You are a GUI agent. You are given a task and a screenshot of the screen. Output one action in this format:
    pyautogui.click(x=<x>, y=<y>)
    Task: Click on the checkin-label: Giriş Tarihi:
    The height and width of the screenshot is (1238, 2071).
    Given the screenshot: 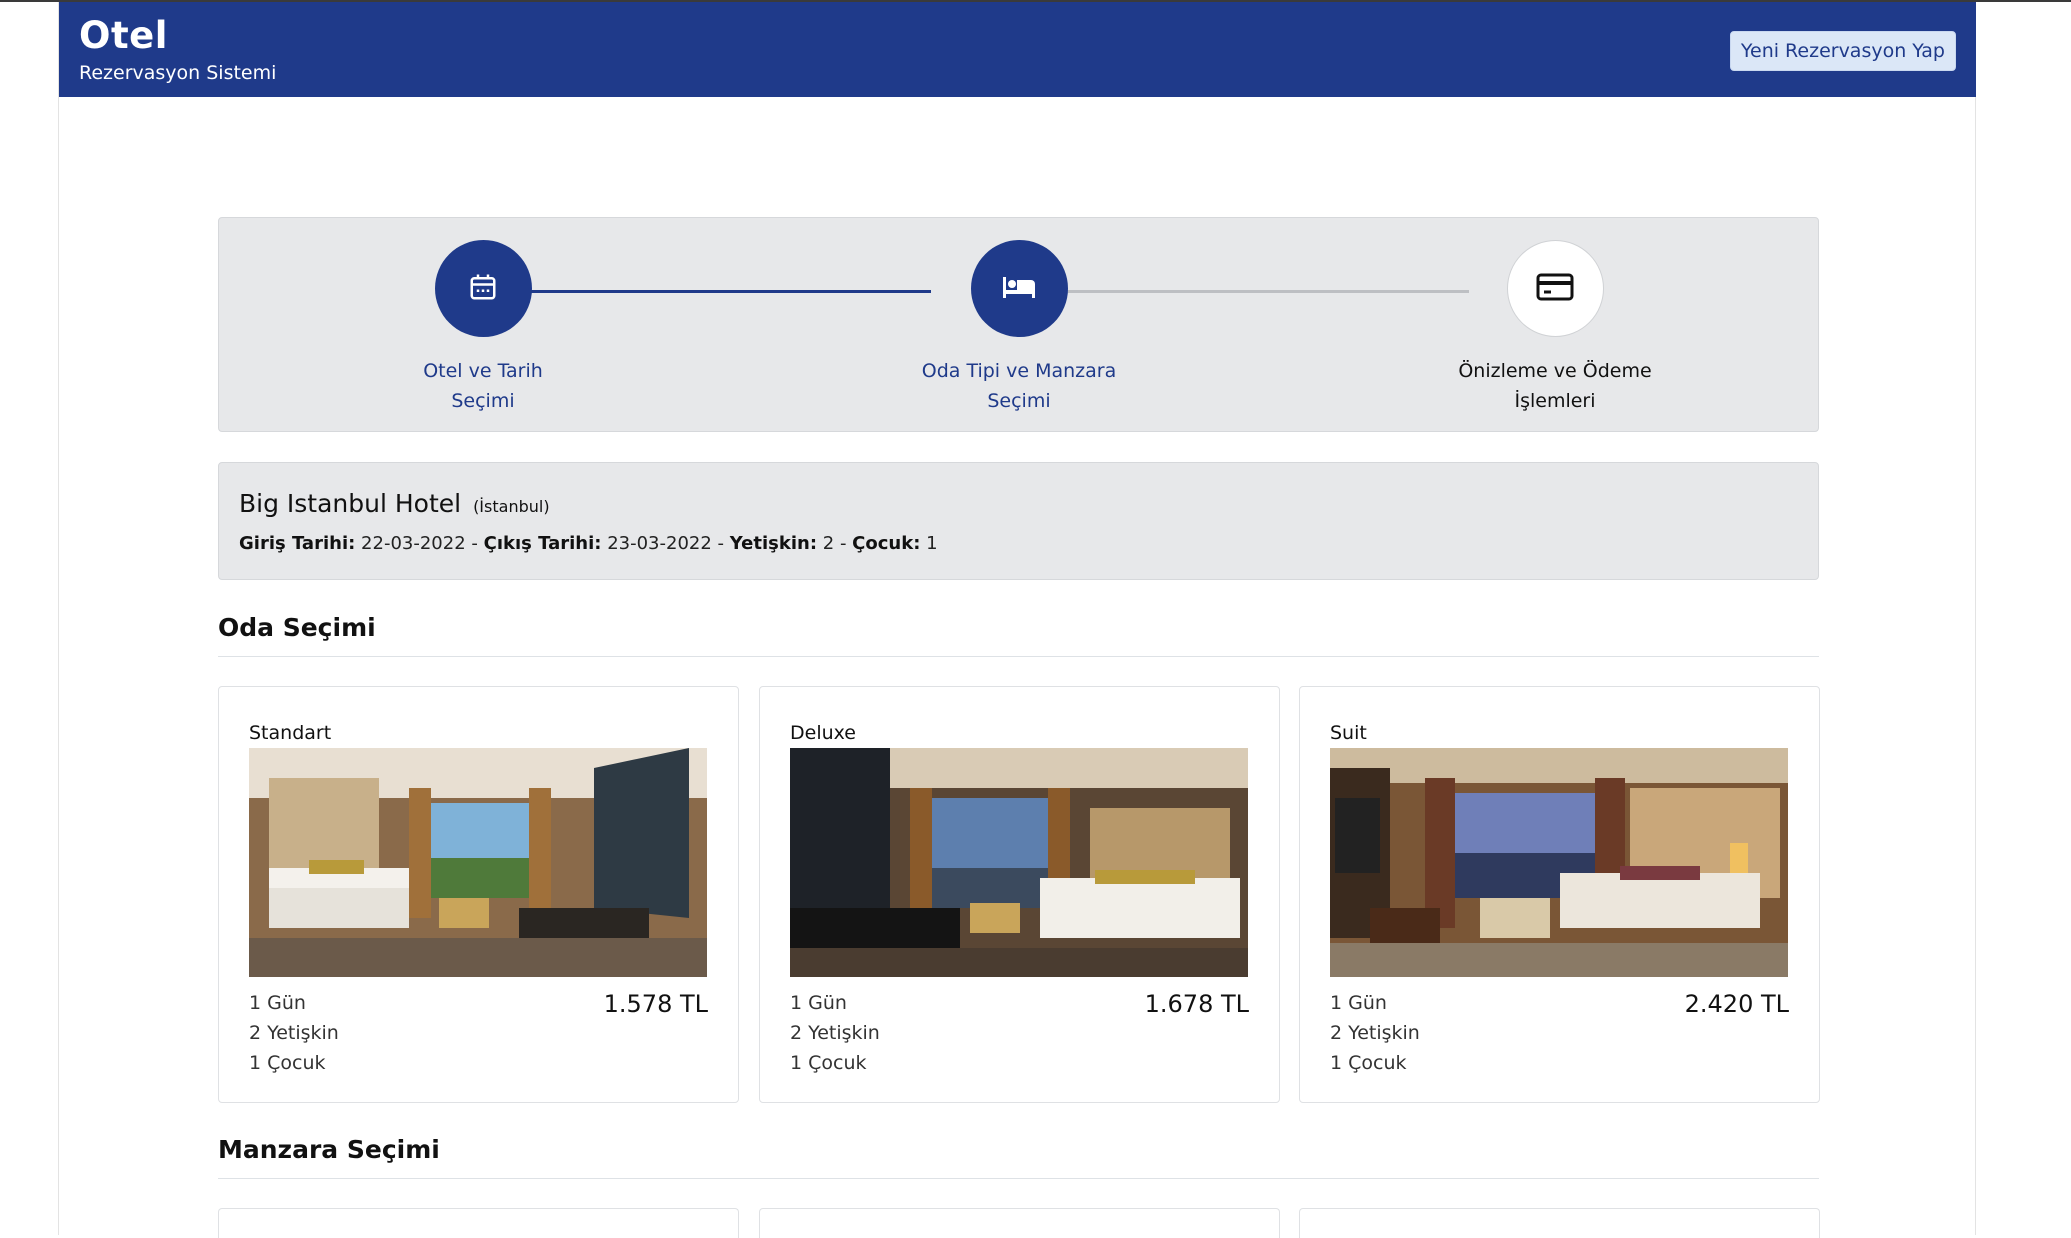 What is the action you would take?
    pyautogui.click(x=297, y=543)
    